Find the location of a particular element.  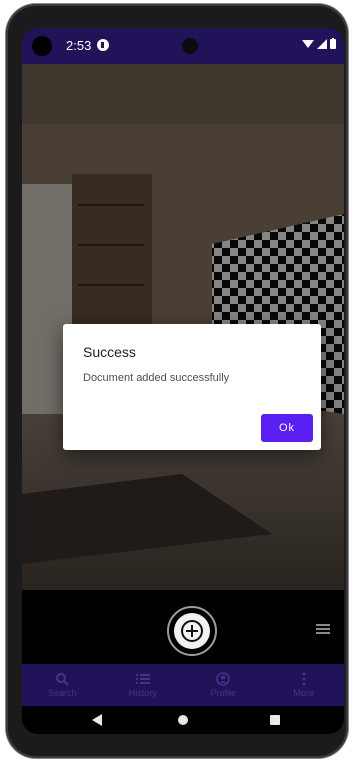

profile-icon is located at coordinates (223, 679).